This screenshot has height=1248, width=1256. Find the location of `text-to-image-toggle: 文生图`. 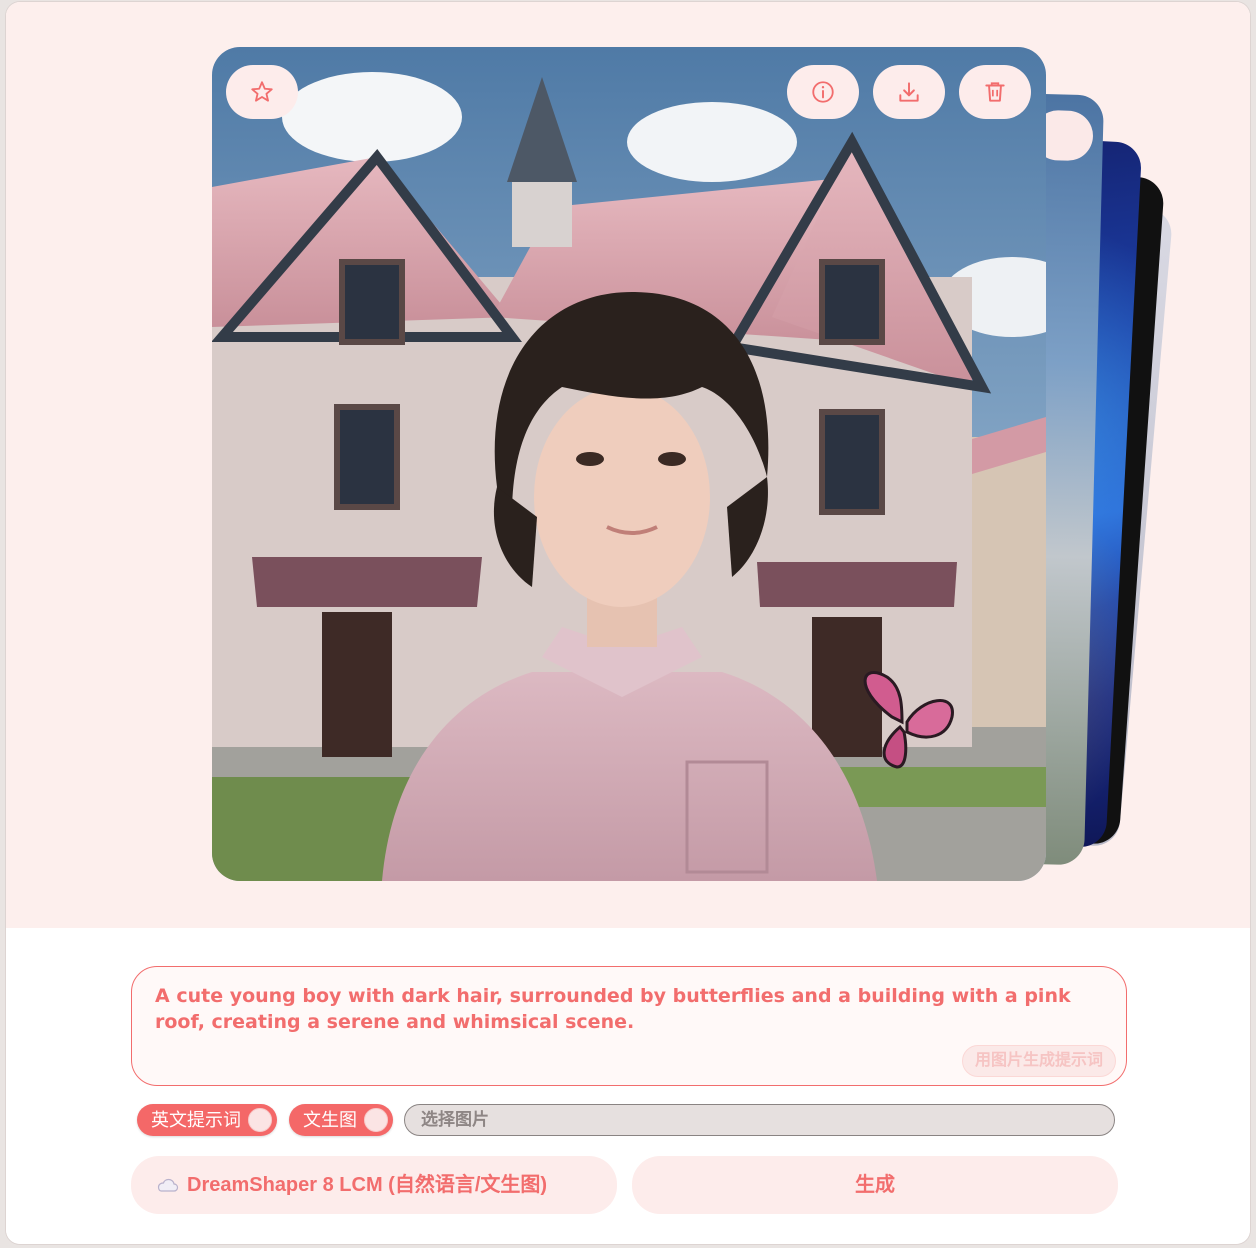

text-to-image-toggle: 文生图 is located at coordinates (341, 1120).